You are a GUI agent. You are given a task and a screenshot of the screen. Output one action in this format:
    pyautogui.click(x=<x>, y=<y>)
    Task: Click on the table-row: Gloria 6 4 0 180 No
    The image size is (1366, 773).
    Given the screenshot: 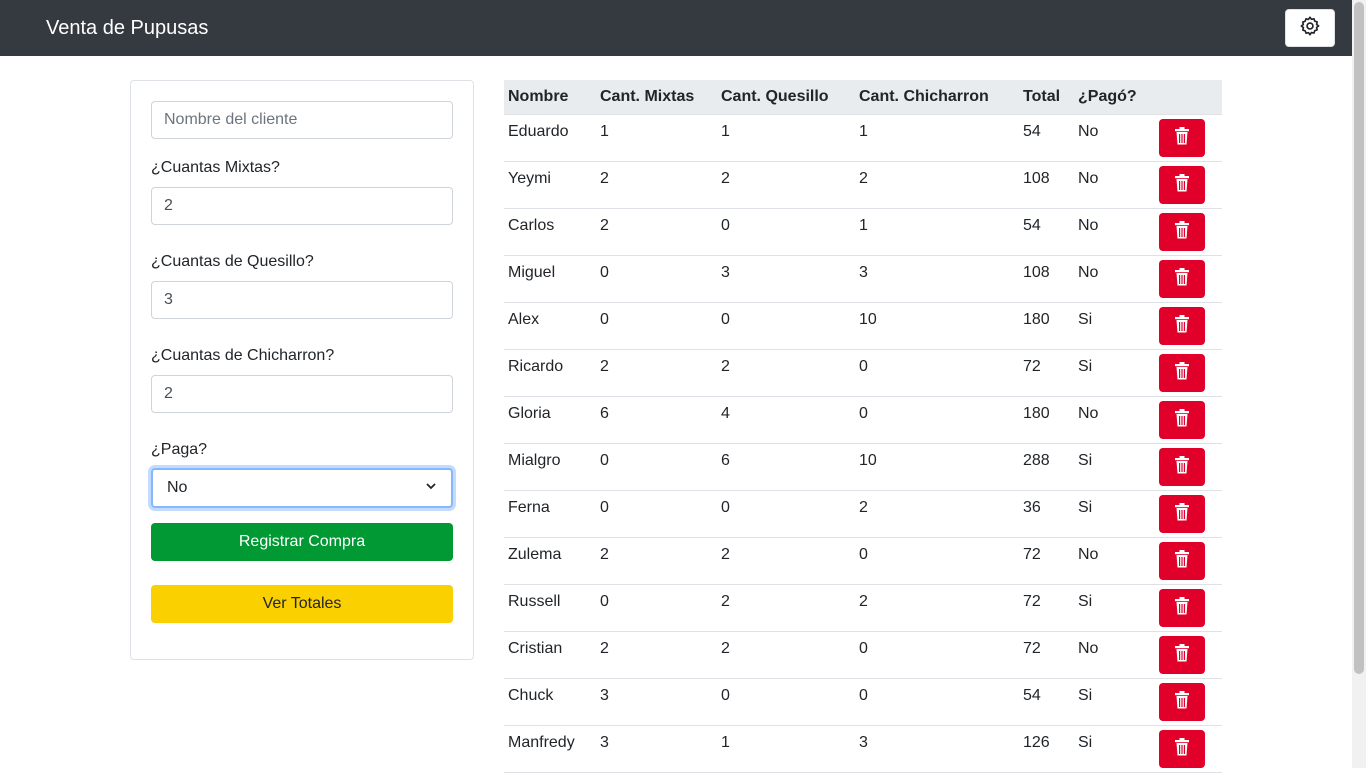 What is the action you would take?
    pyautogui.click(x=863, y=420)
    